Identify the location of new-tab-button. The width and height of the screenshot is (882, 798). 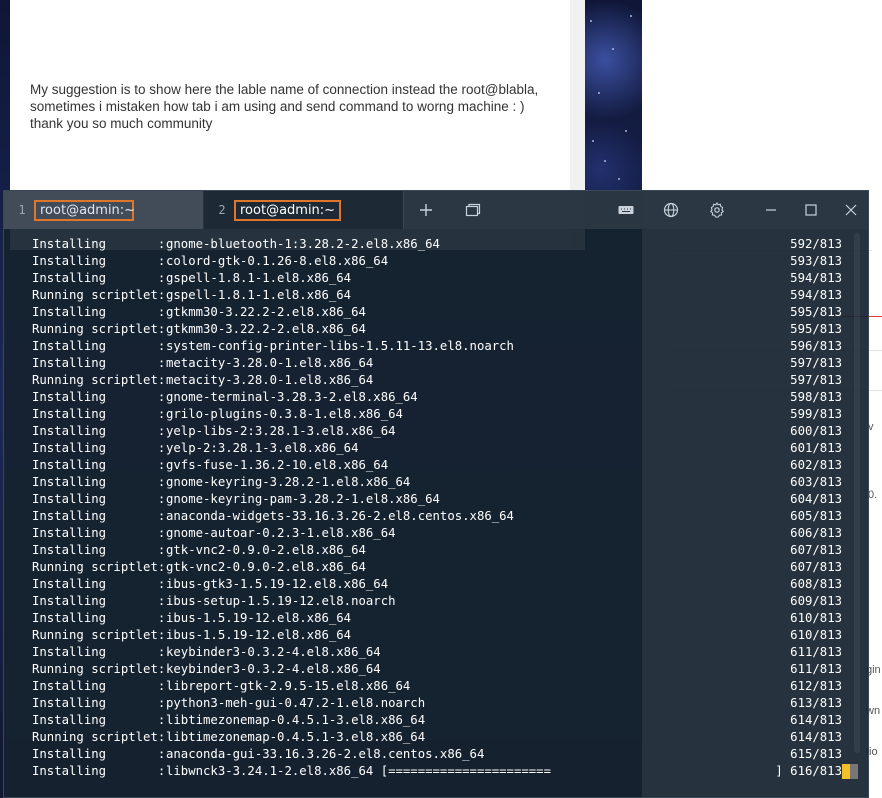
(426, 210).